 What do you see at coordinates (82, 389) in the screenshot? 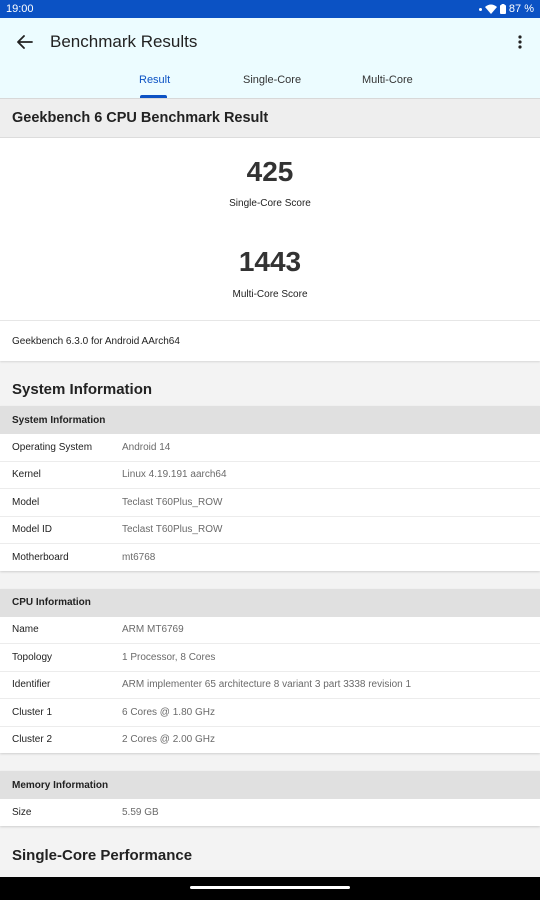
I see `system-info-heading: System Information` at bounding box center [82, 389].